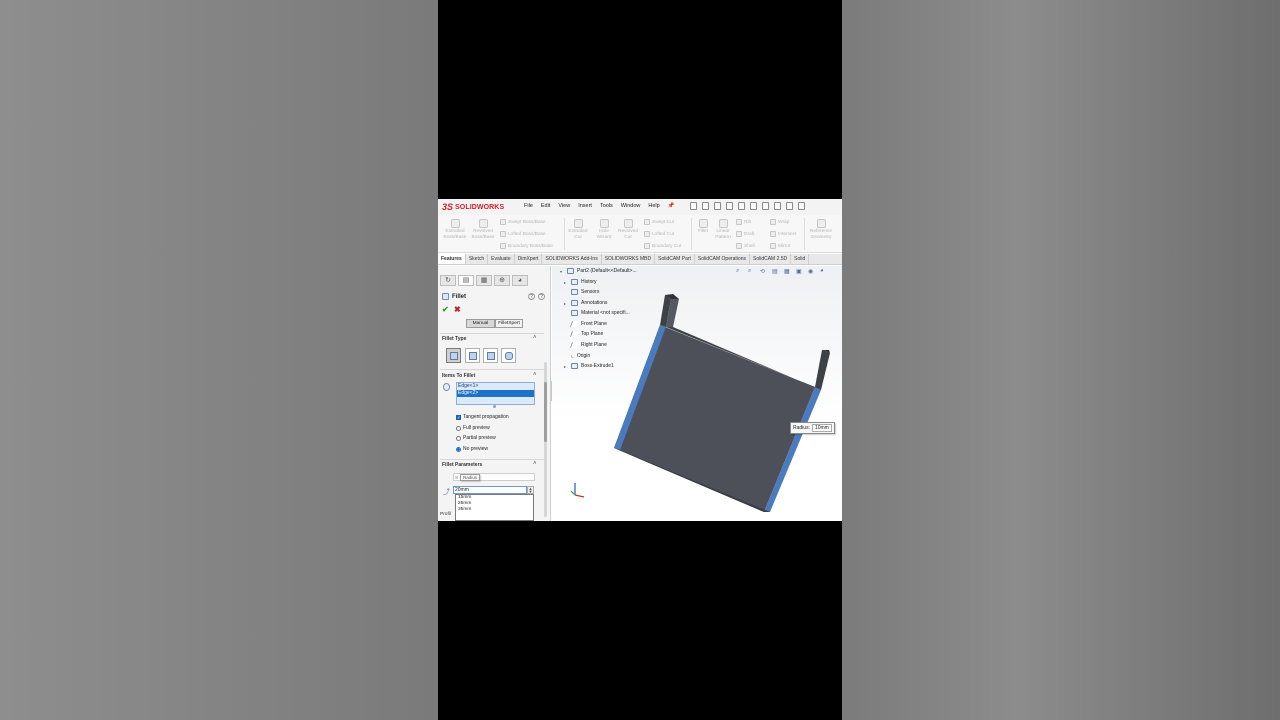 The width and height of the screenshot is (1280, 720). Describe the element at coordinates (541, 296) in the screenshot. I see `help-icon-2: ?` at that location.